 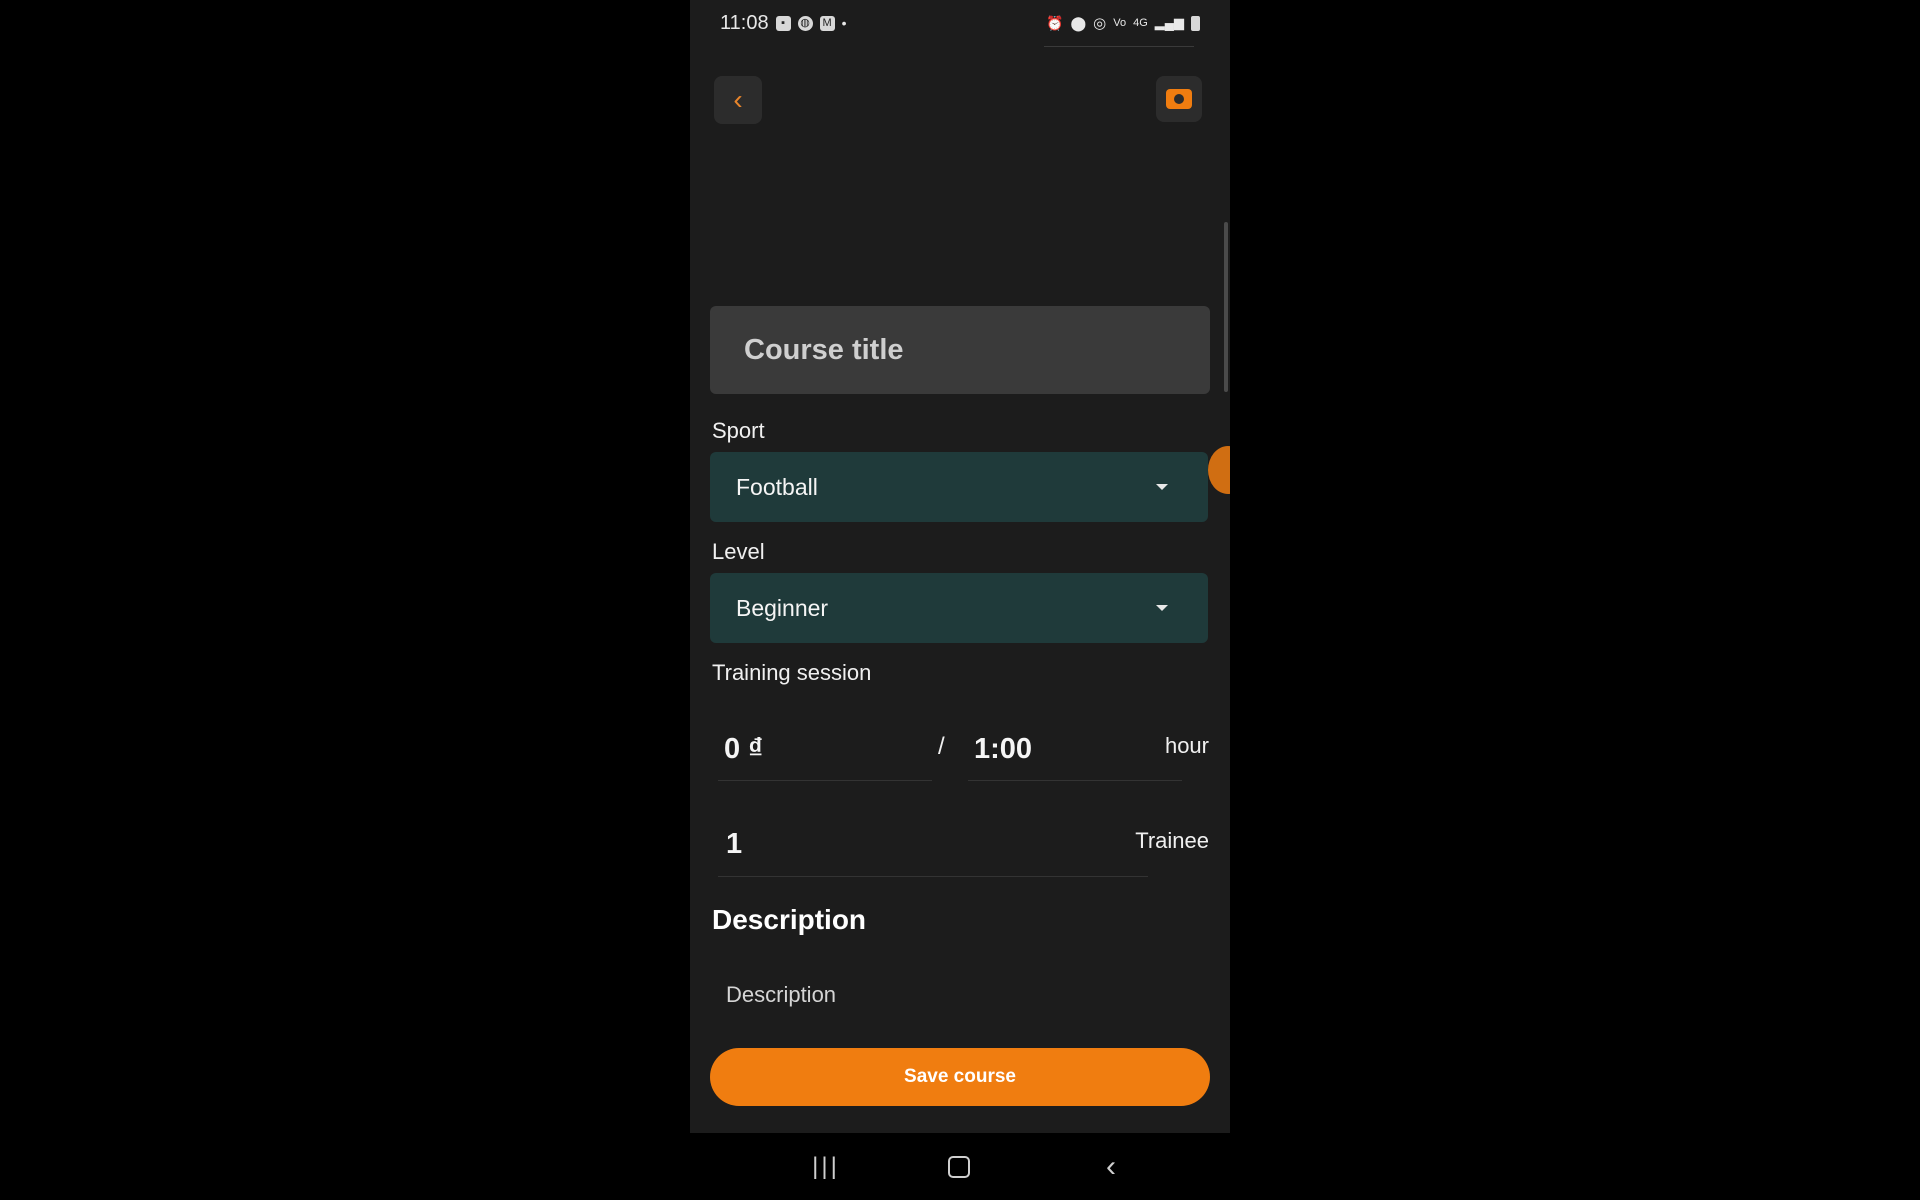 I want to click on trainee-input: 1, so click(x=734, y=844).